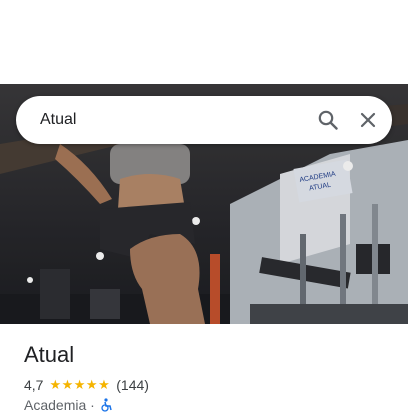  I want to click on wheelchair-icon, so click(106, 405).